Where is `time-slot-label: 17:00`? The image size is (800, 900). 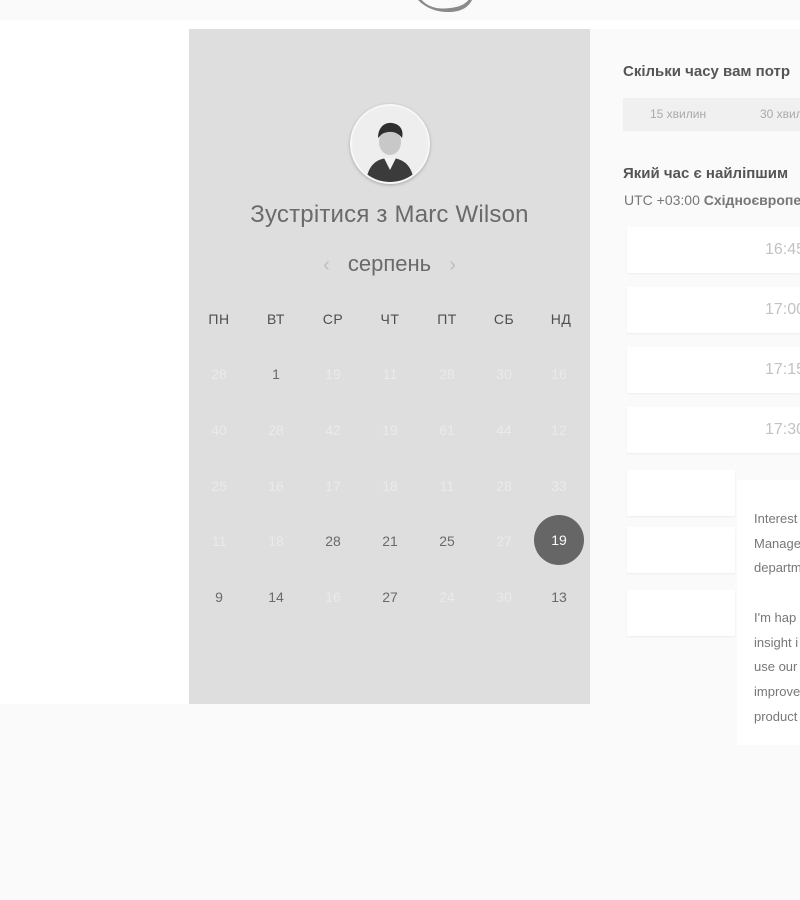
time-slot-label: 17:00 is located at coordinates (782, 309).